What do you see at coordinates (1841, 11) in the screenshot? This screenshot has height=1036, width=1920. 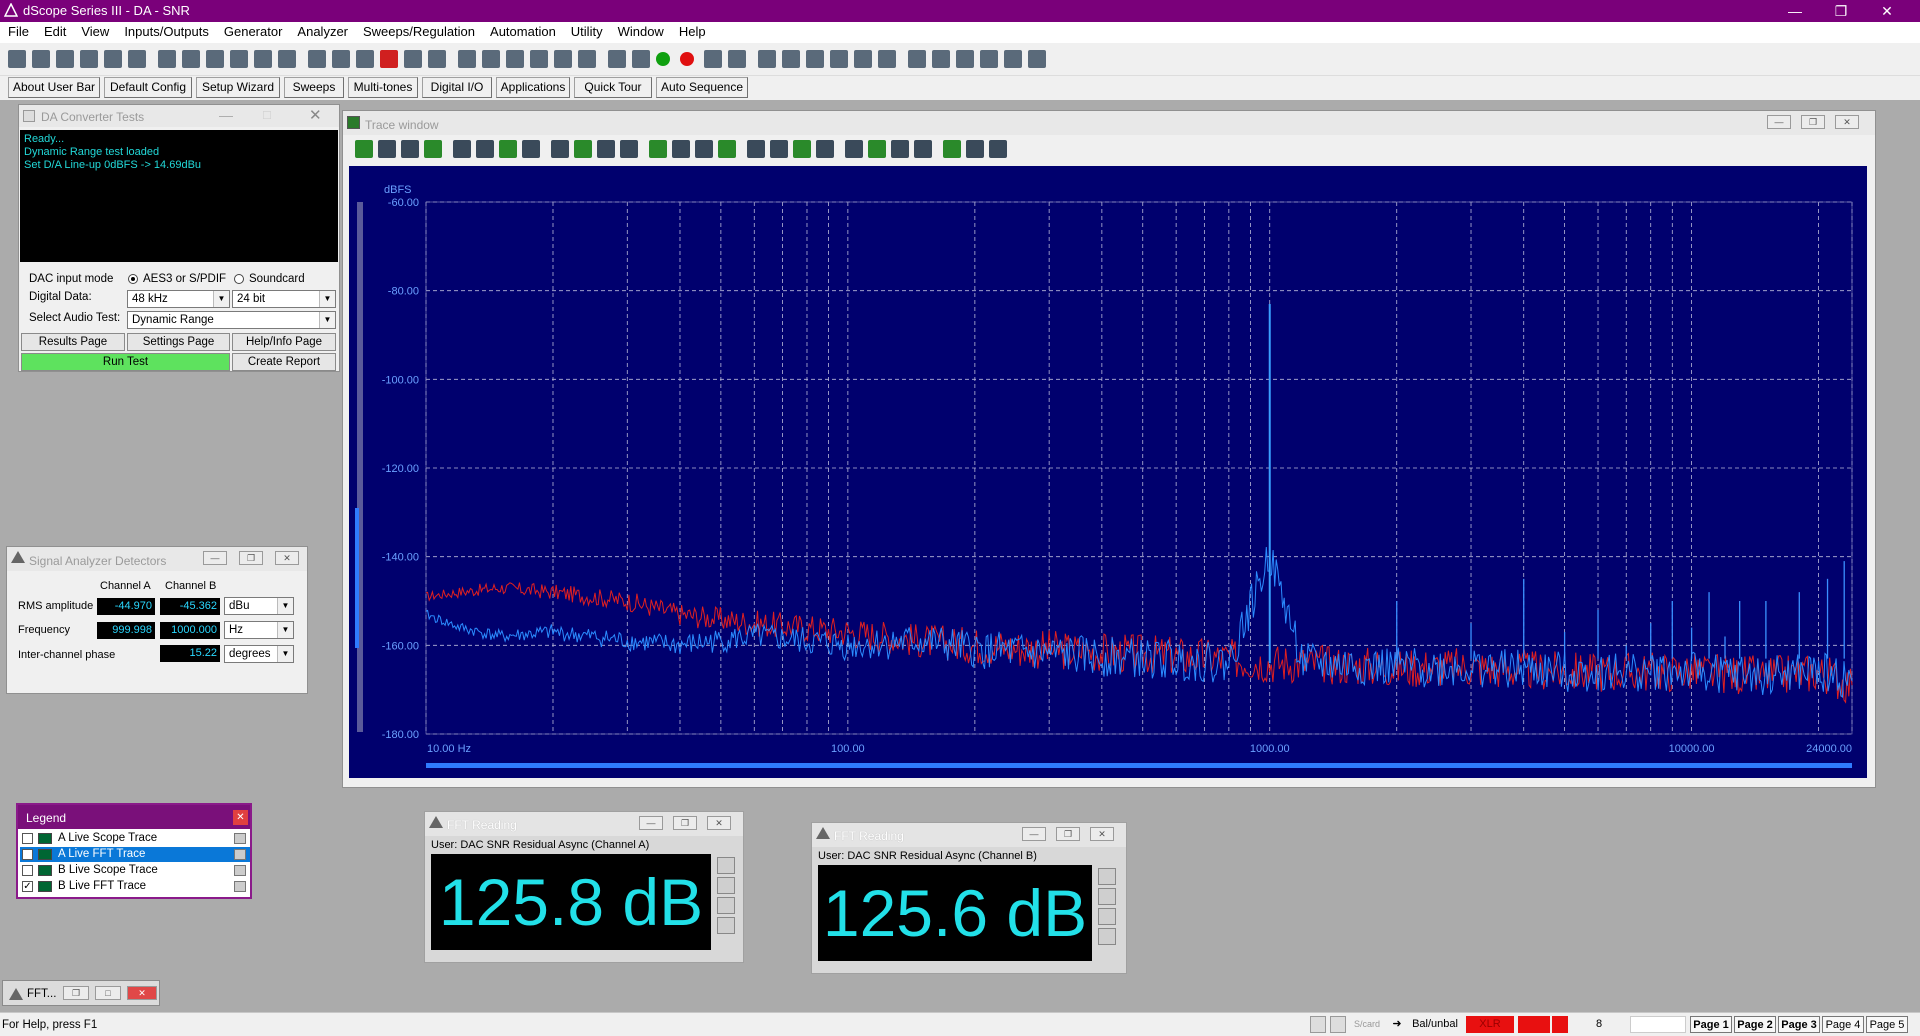 I see `maximize-button: ❐` at bounding box center [1841, 11].